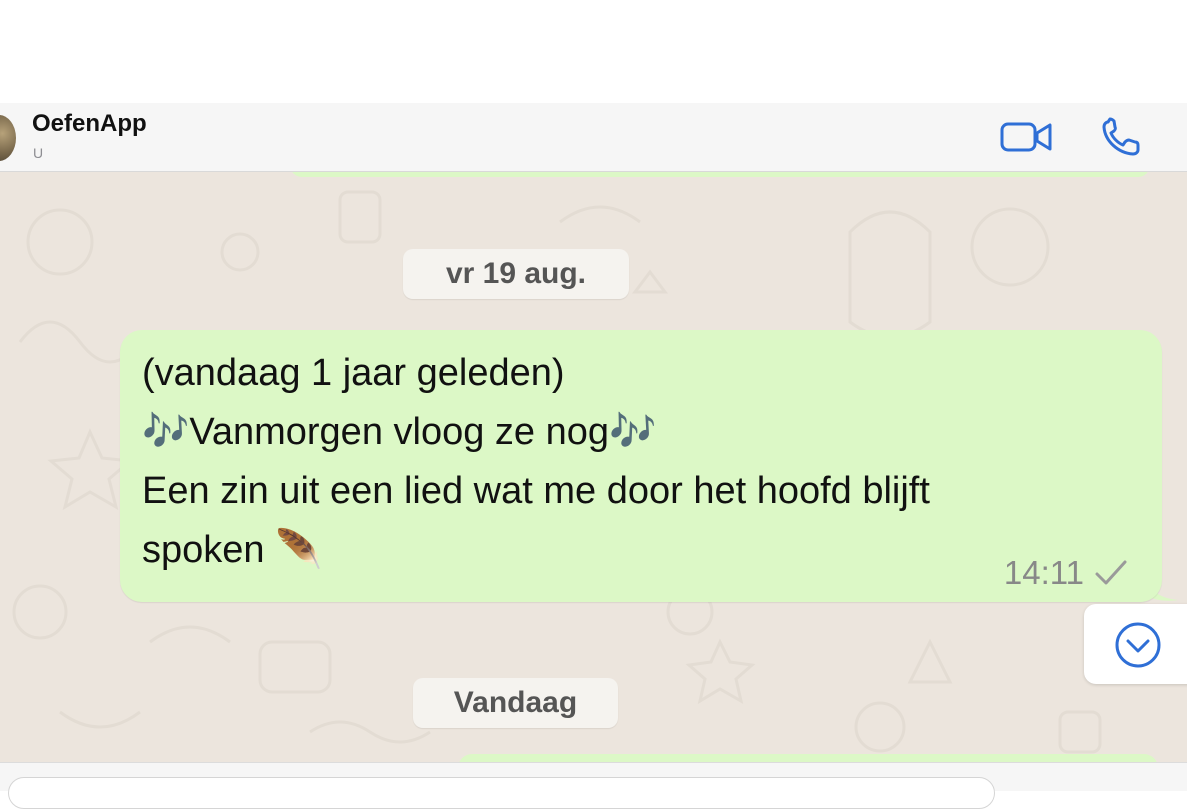  Describe the element at coordinates (1043, 572) in the screenshot. I see `message-time: 14:11` at that location.